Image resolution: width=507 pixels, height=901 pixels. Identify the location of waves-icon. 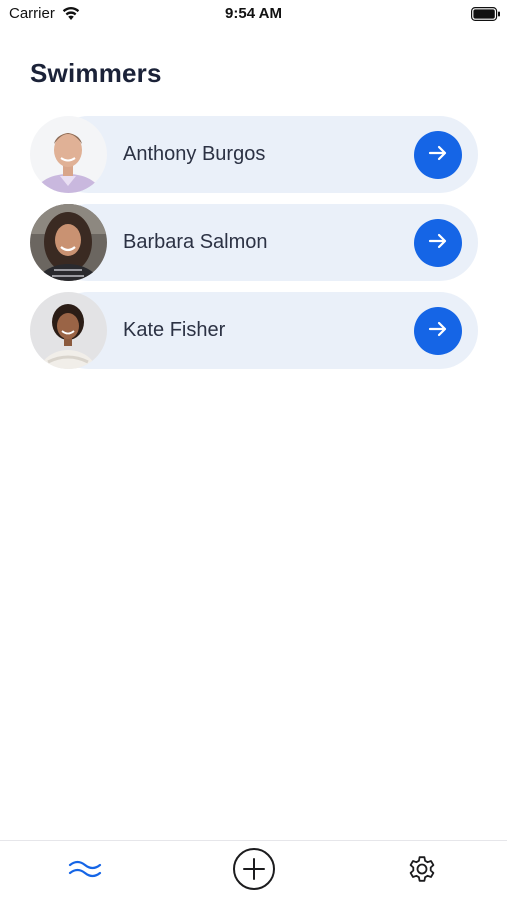
(85, 871).